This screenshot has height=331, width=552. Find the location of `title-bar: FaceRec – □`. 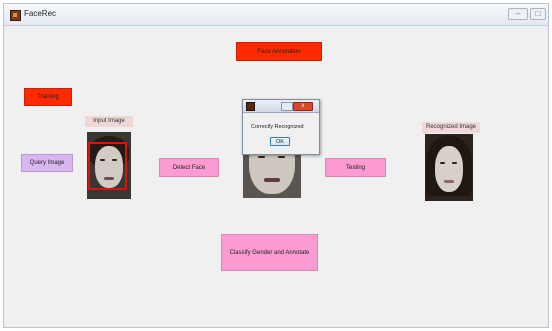

title-bar: FaceRec – □ is located at coordinates (276, 15).